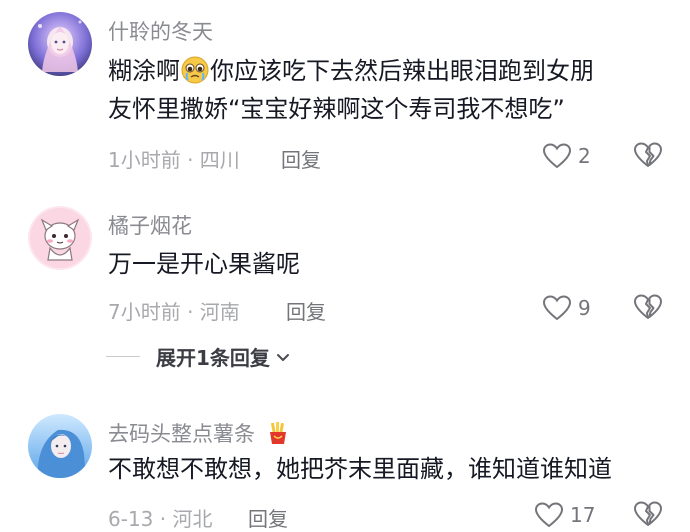 Image resolution: width=690 pixels, height=532 pixels. Describe the element at coordinates (150, 225) in the screenshot. I see `username: 橘子烟花` at that location.